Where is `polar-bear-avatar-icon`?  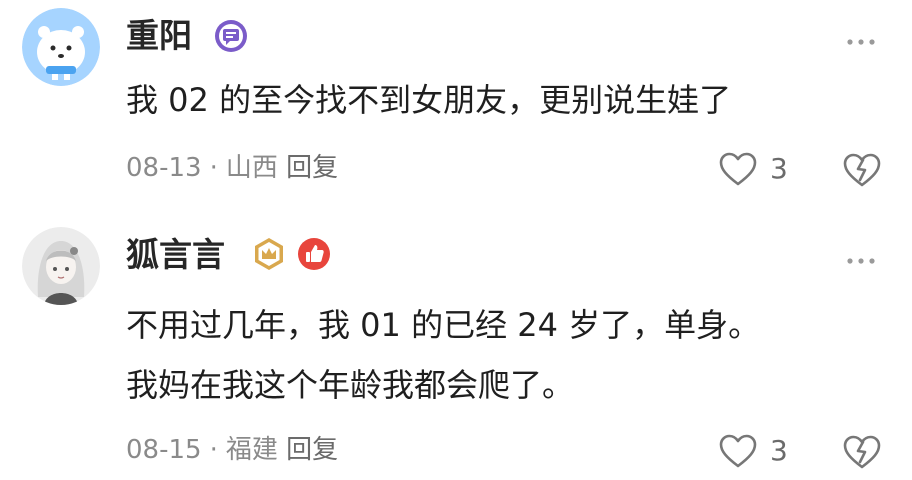
polar-bear-avatar-icon is located at coordinates (61, 47).